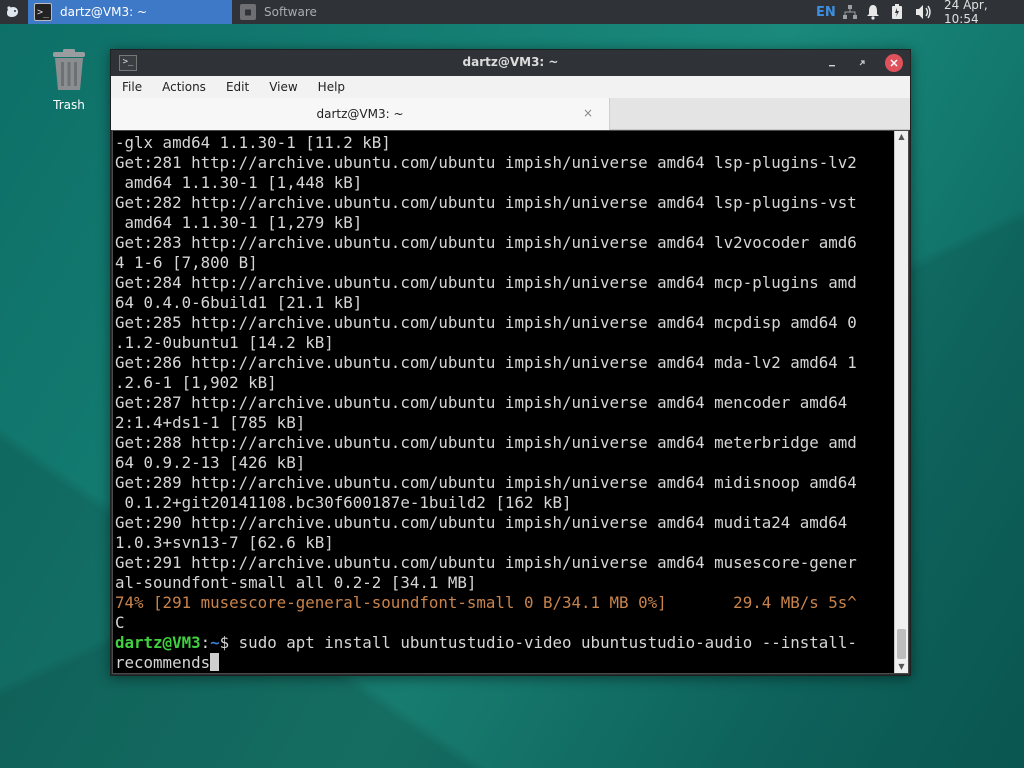 Image resolution: width=1024 pixels, height=768 pixels. Describe the element at coordinates (334, 12) in the screenshot. I see `taskbar-item-software: ■ Software` at that location.